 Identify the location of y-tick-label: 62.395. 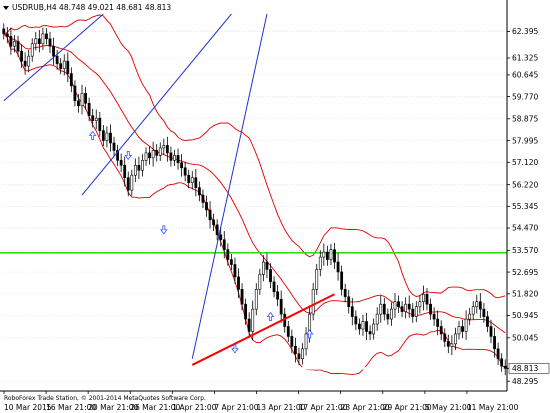
(525, 31).